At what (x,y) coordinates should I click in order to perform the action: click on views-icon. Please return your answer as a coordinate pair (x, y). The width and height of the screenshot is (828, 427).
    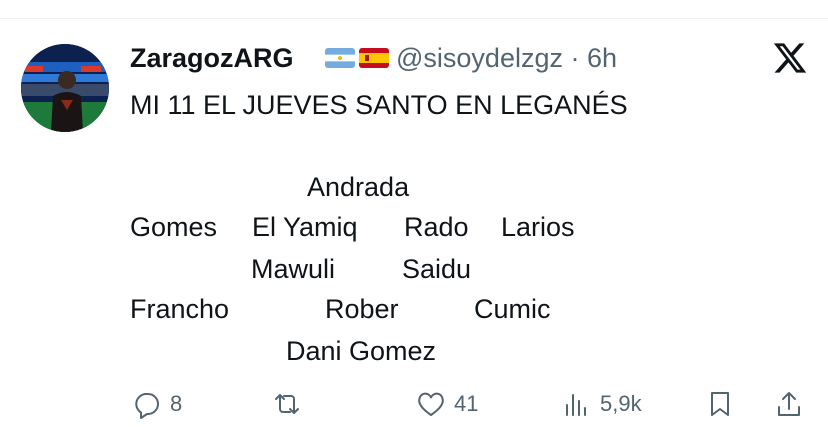
    Looking at the image, I should click on (576, 405).